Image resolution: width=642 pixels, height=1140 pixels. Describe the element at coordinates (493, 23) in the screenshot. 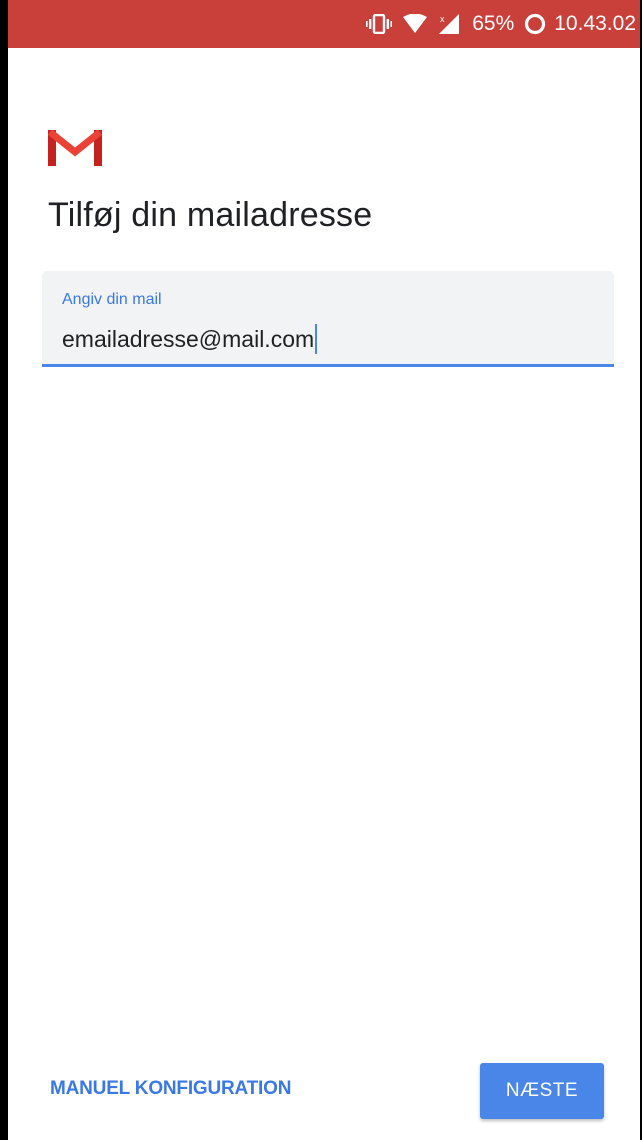

I see `battery-percent: 65%` at that location.